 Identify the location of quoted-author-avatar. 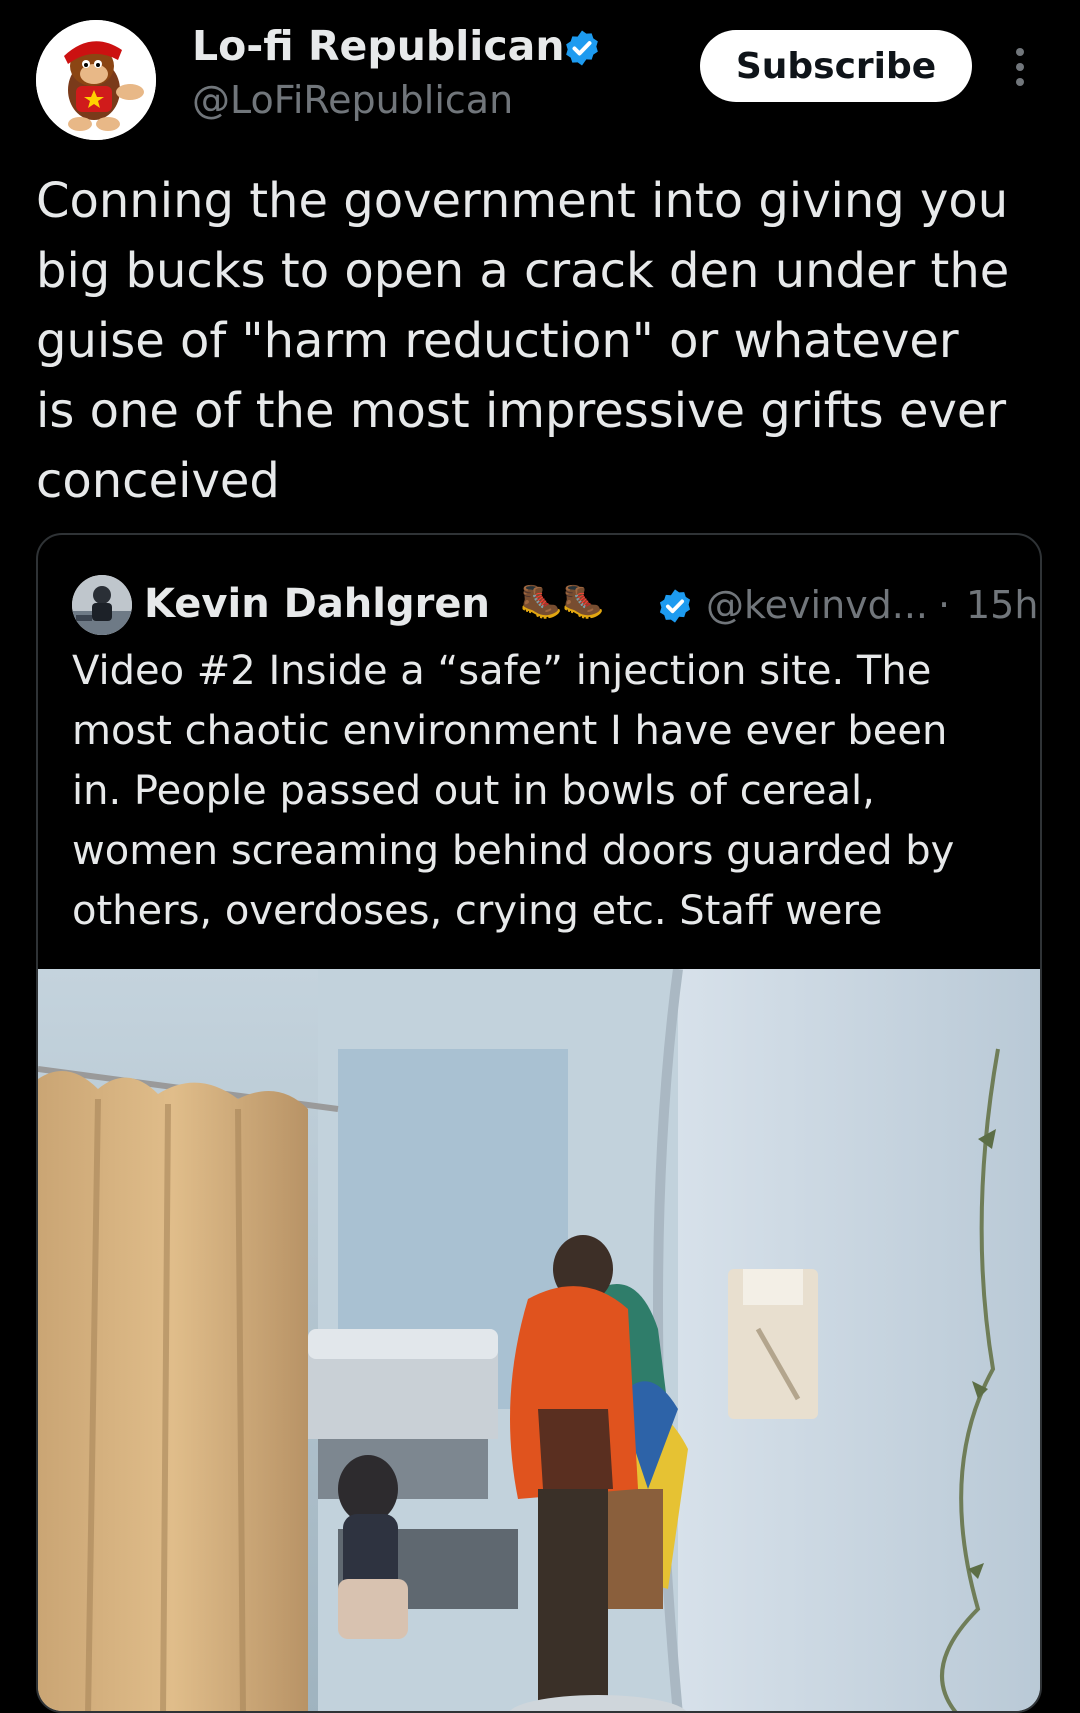
(102, 605).